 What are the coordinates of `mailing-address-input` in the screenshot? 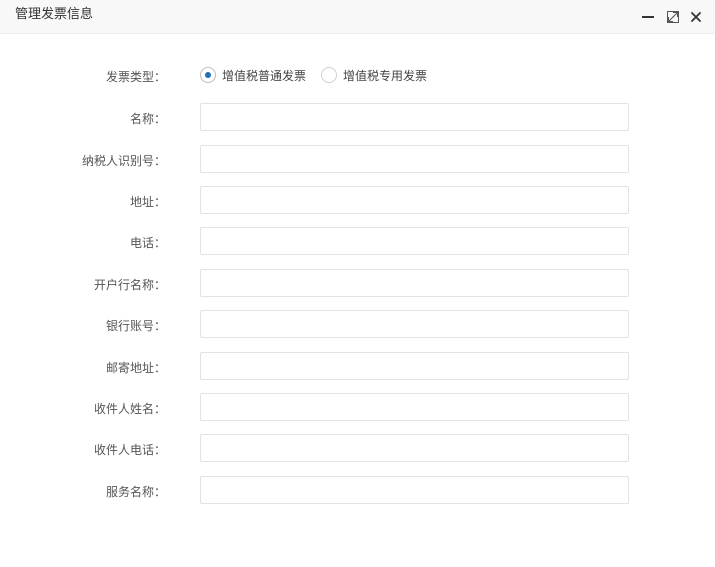 It's located at (414, 366).